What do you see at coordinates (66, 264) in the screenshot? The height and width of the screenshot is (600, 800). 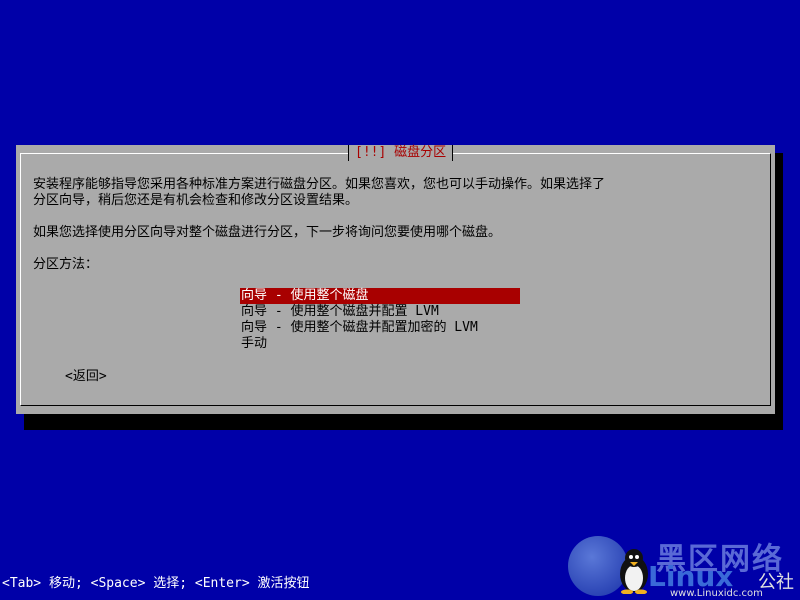 I see `partition-method-prompt: 分区方法：` at bounding box center [66, 264].